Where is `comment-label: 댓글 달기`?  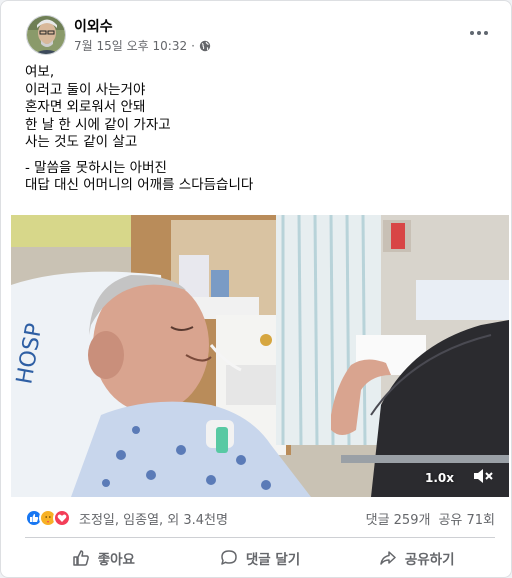 comment-label: 댓글 달기 is located at coordinates (273, 560).